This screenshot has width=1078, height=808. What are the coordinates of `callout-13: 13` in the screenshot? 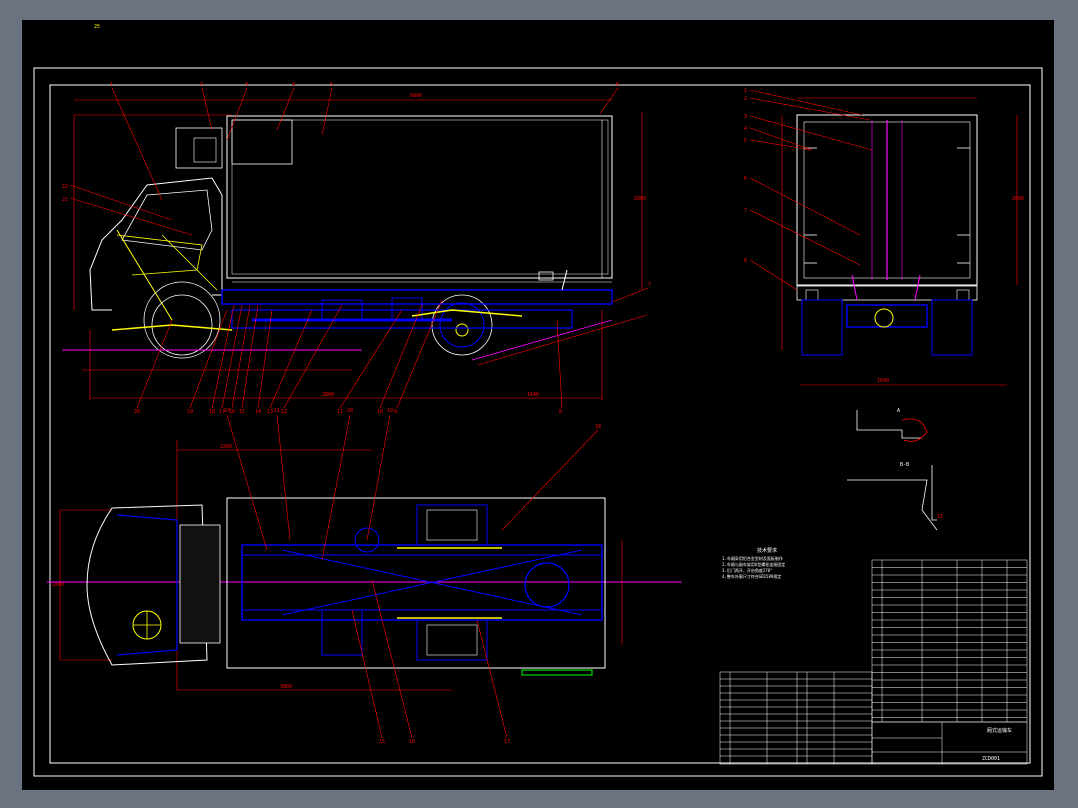 It's located at (270, 412).